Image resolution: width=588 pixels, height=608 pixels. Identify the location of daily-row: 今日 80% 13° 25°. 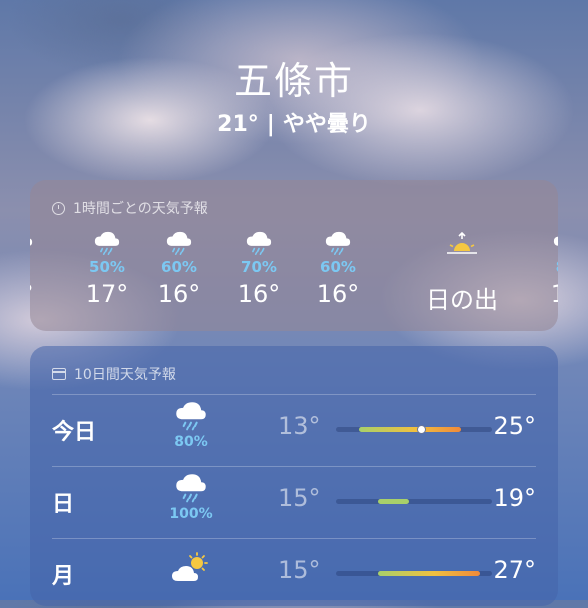
(294, 429).